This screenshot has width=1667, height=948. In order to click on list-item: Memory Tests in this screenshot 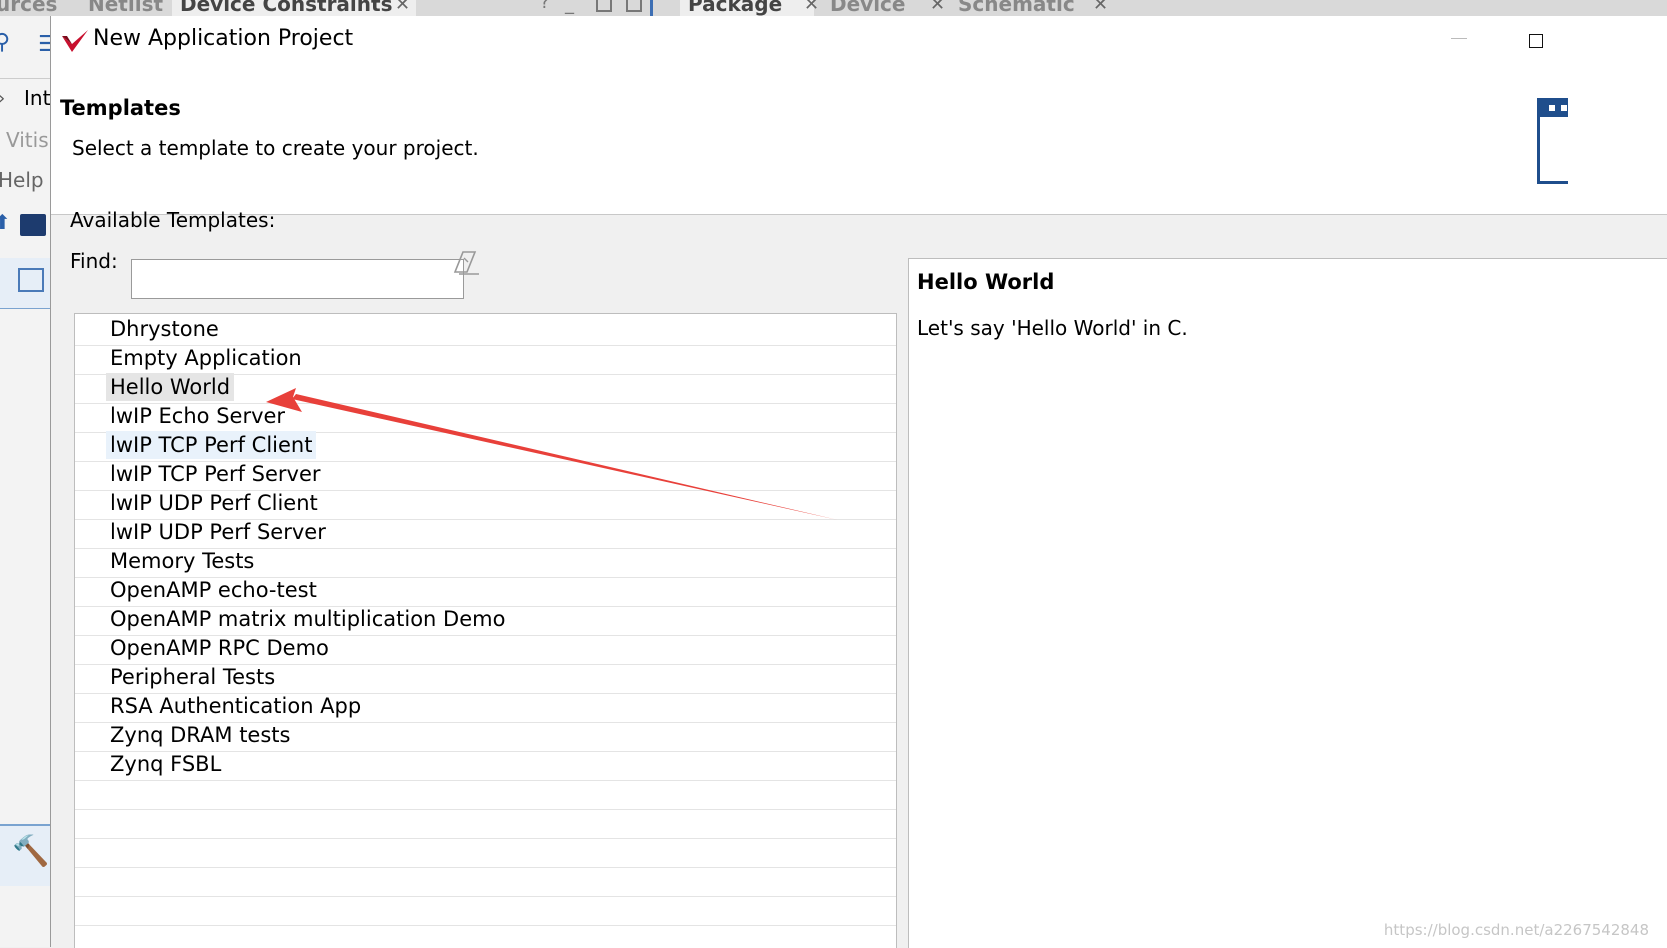, I will do `click(485, 562)`.